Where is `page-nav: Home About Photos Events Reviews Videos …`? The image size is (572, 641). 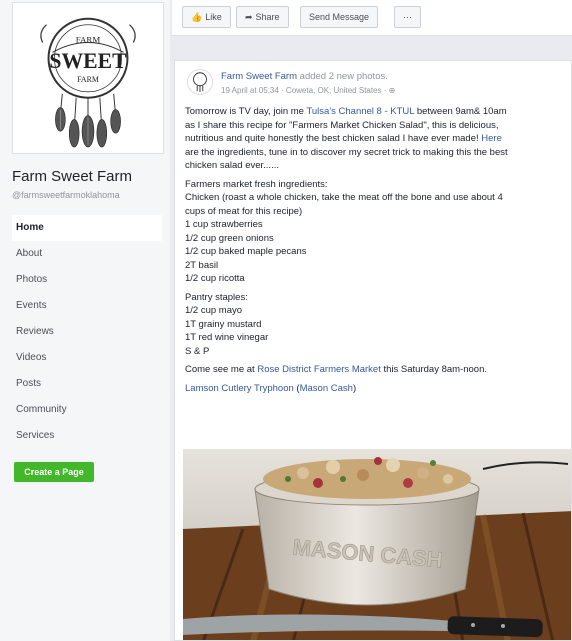
page-nav: Home About Photos Events Reviews Videos … is located at coordinates (87, 332).